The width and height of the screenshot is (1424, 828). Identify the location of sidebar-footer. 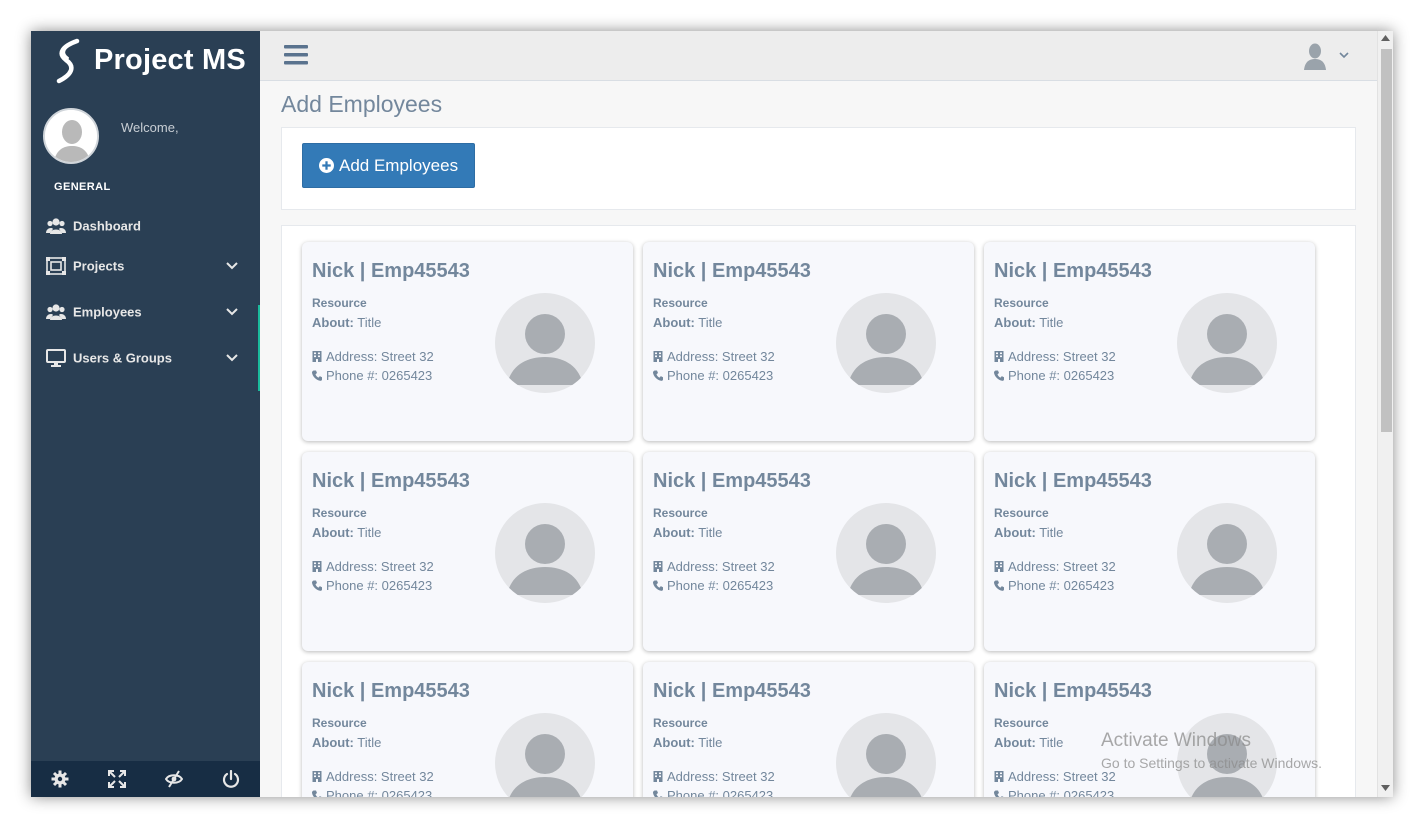
(145, 779).